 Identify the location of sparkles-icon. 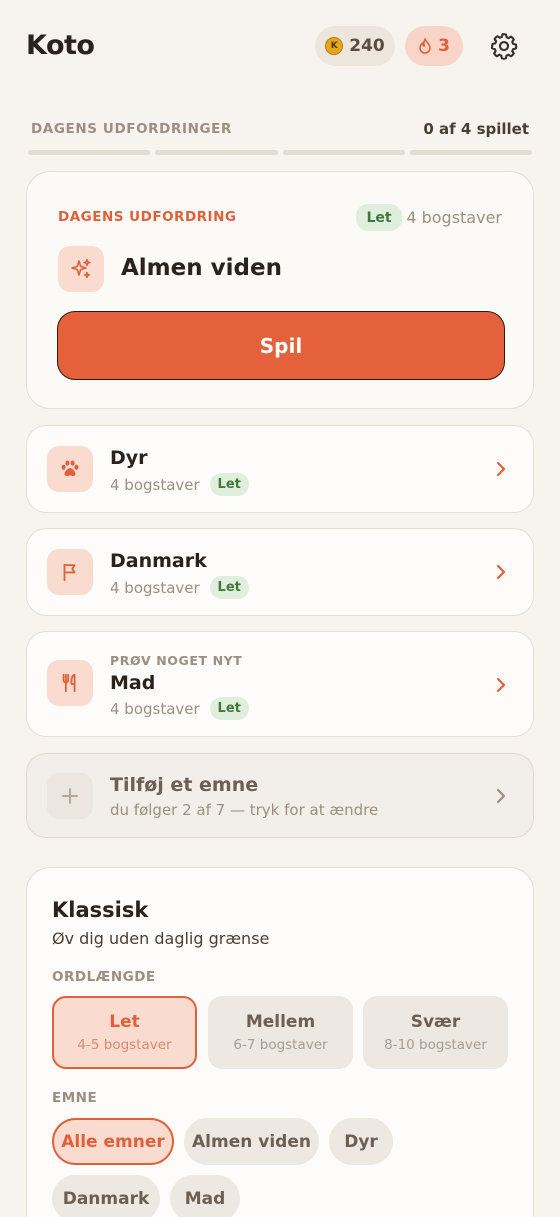
(81, 268).